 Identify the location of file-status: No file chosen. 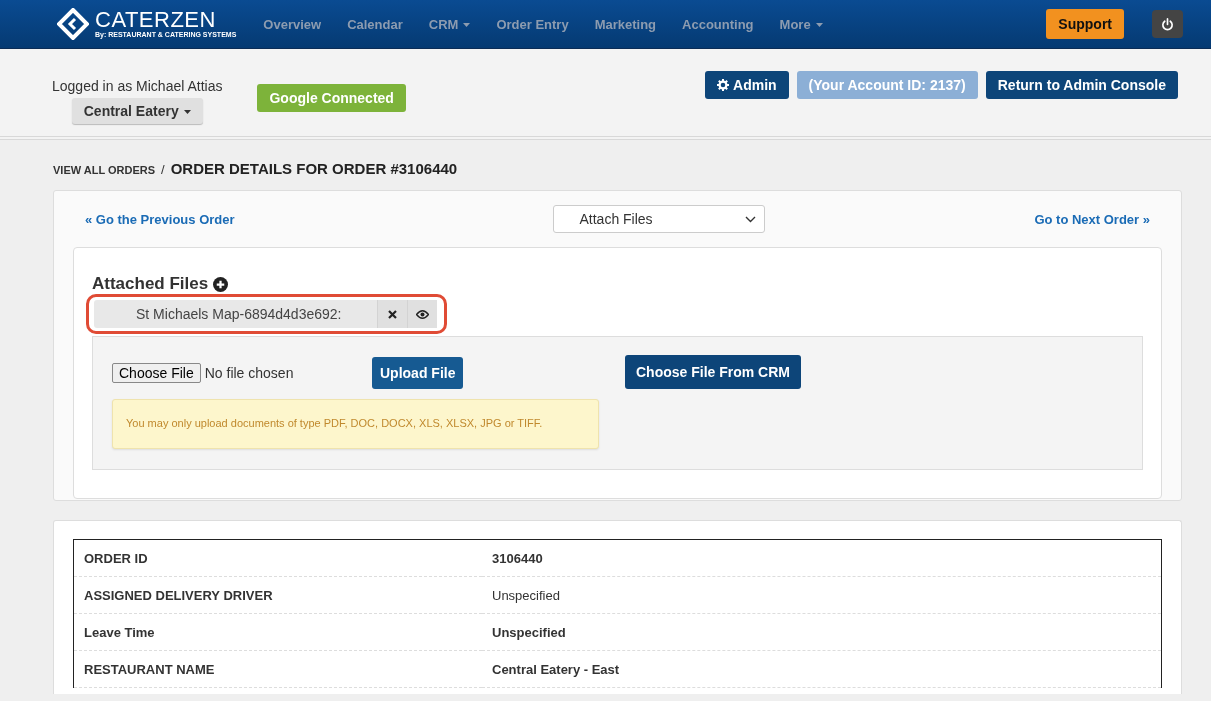
(249, 373).